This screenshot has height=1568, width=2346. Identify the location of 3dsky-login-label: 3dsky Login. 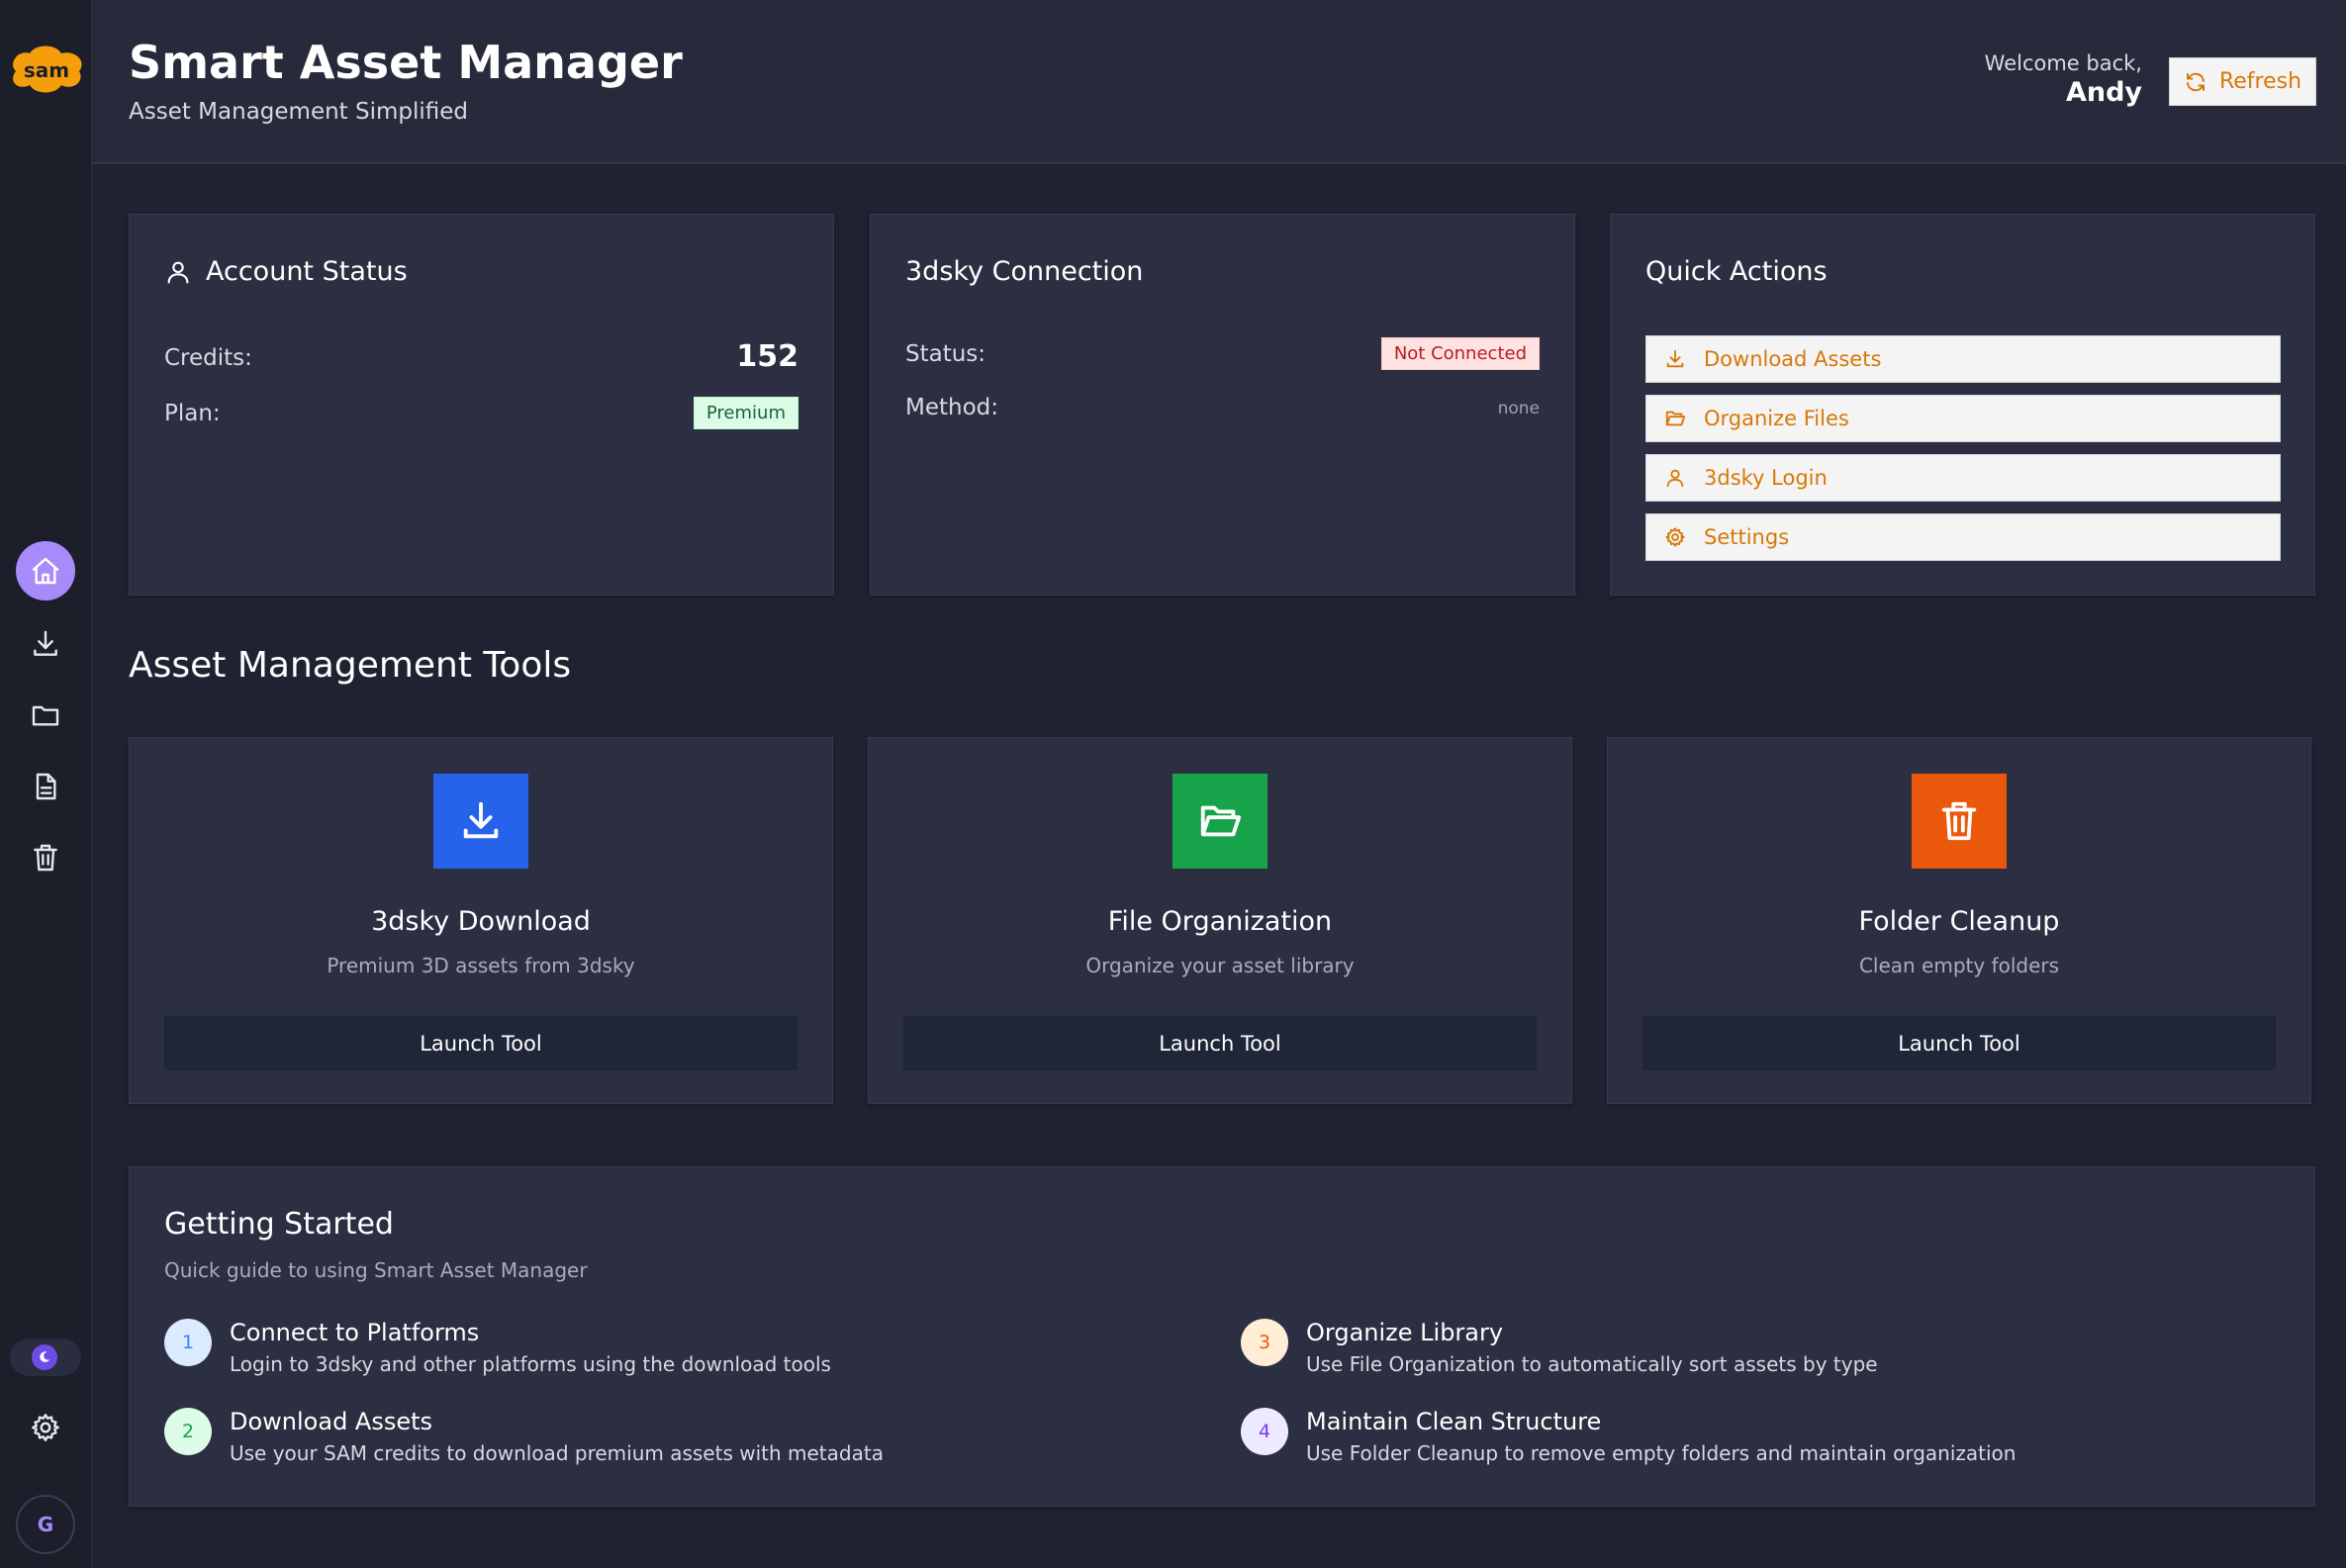
(1766, 478).